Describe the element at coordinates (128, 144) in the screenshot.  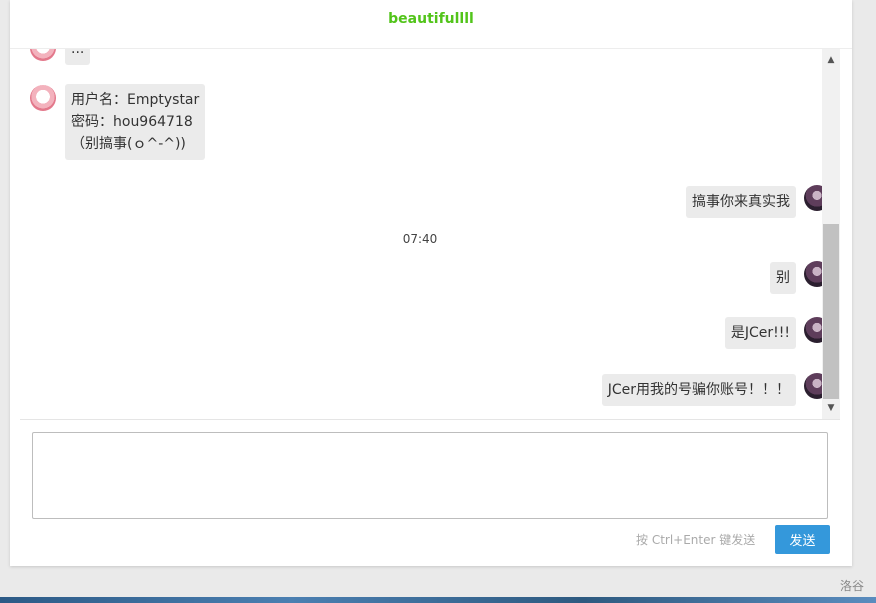
I see `message-line: （别搞事(ｏ^-^))` at that location.